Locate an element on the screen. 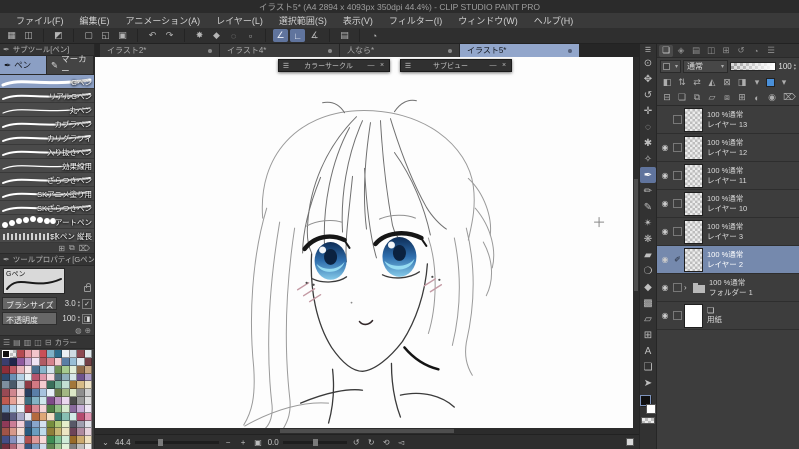  background-color-swatch is located at coordinates (651, 409).